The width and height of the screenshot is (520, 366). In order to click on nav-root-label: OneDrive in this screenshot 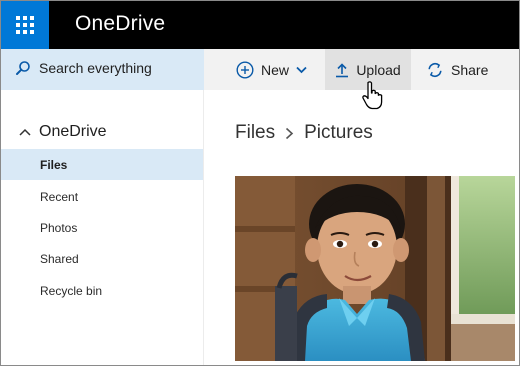, I will do `click(73, 131)`.